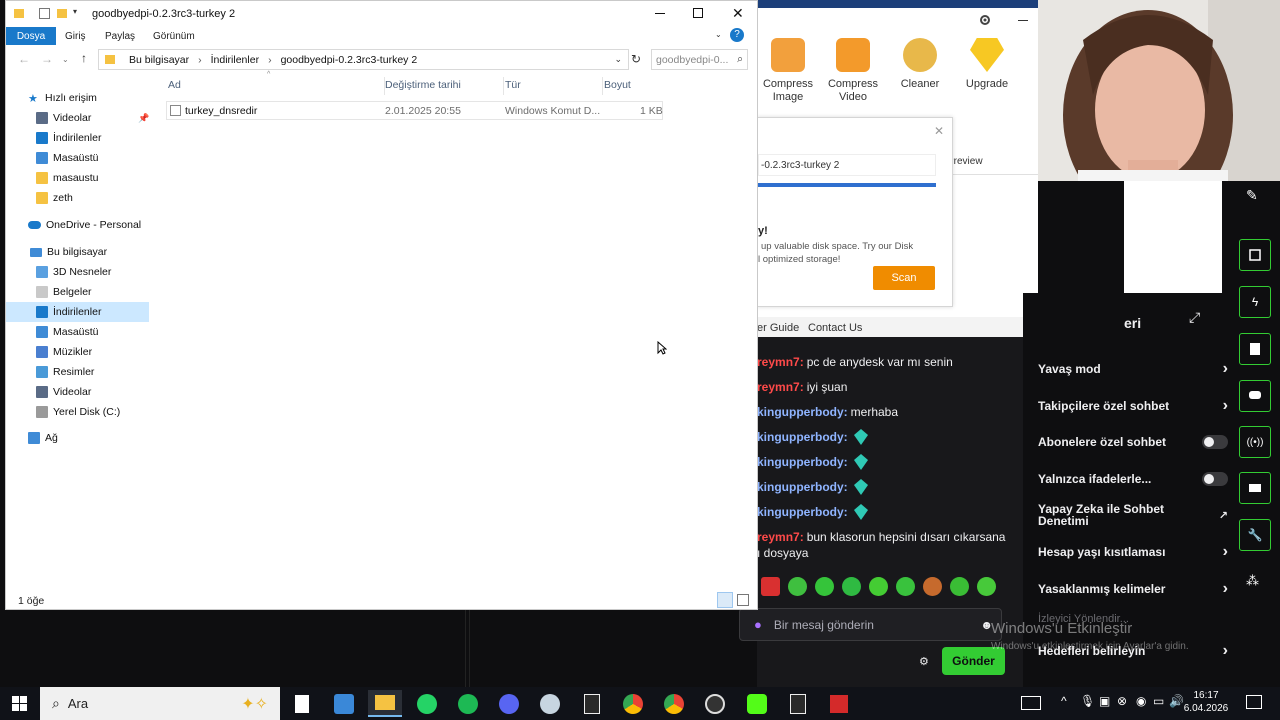  I want to click on nodes-icon: ⁂, so click(1252, 581).